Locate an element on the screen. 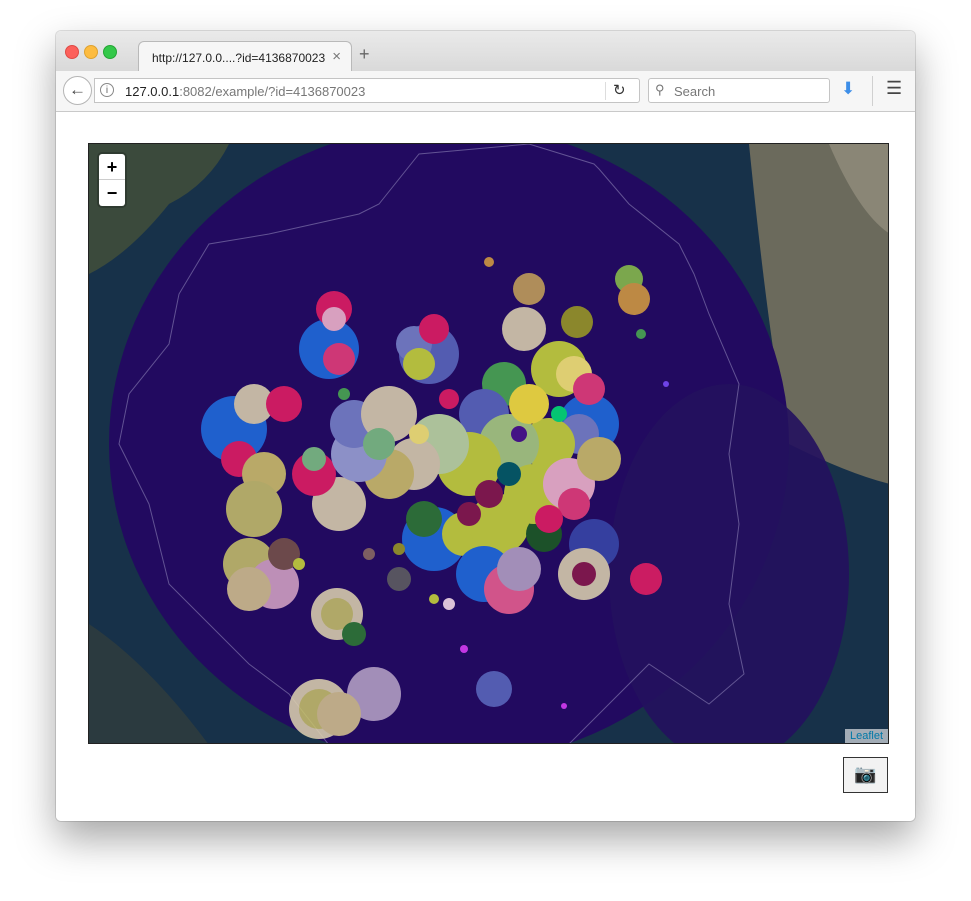 Image resolution: width=971 pixels, height=901 pixels. camera-icon: 📷 is located at coordinates (865, 774).